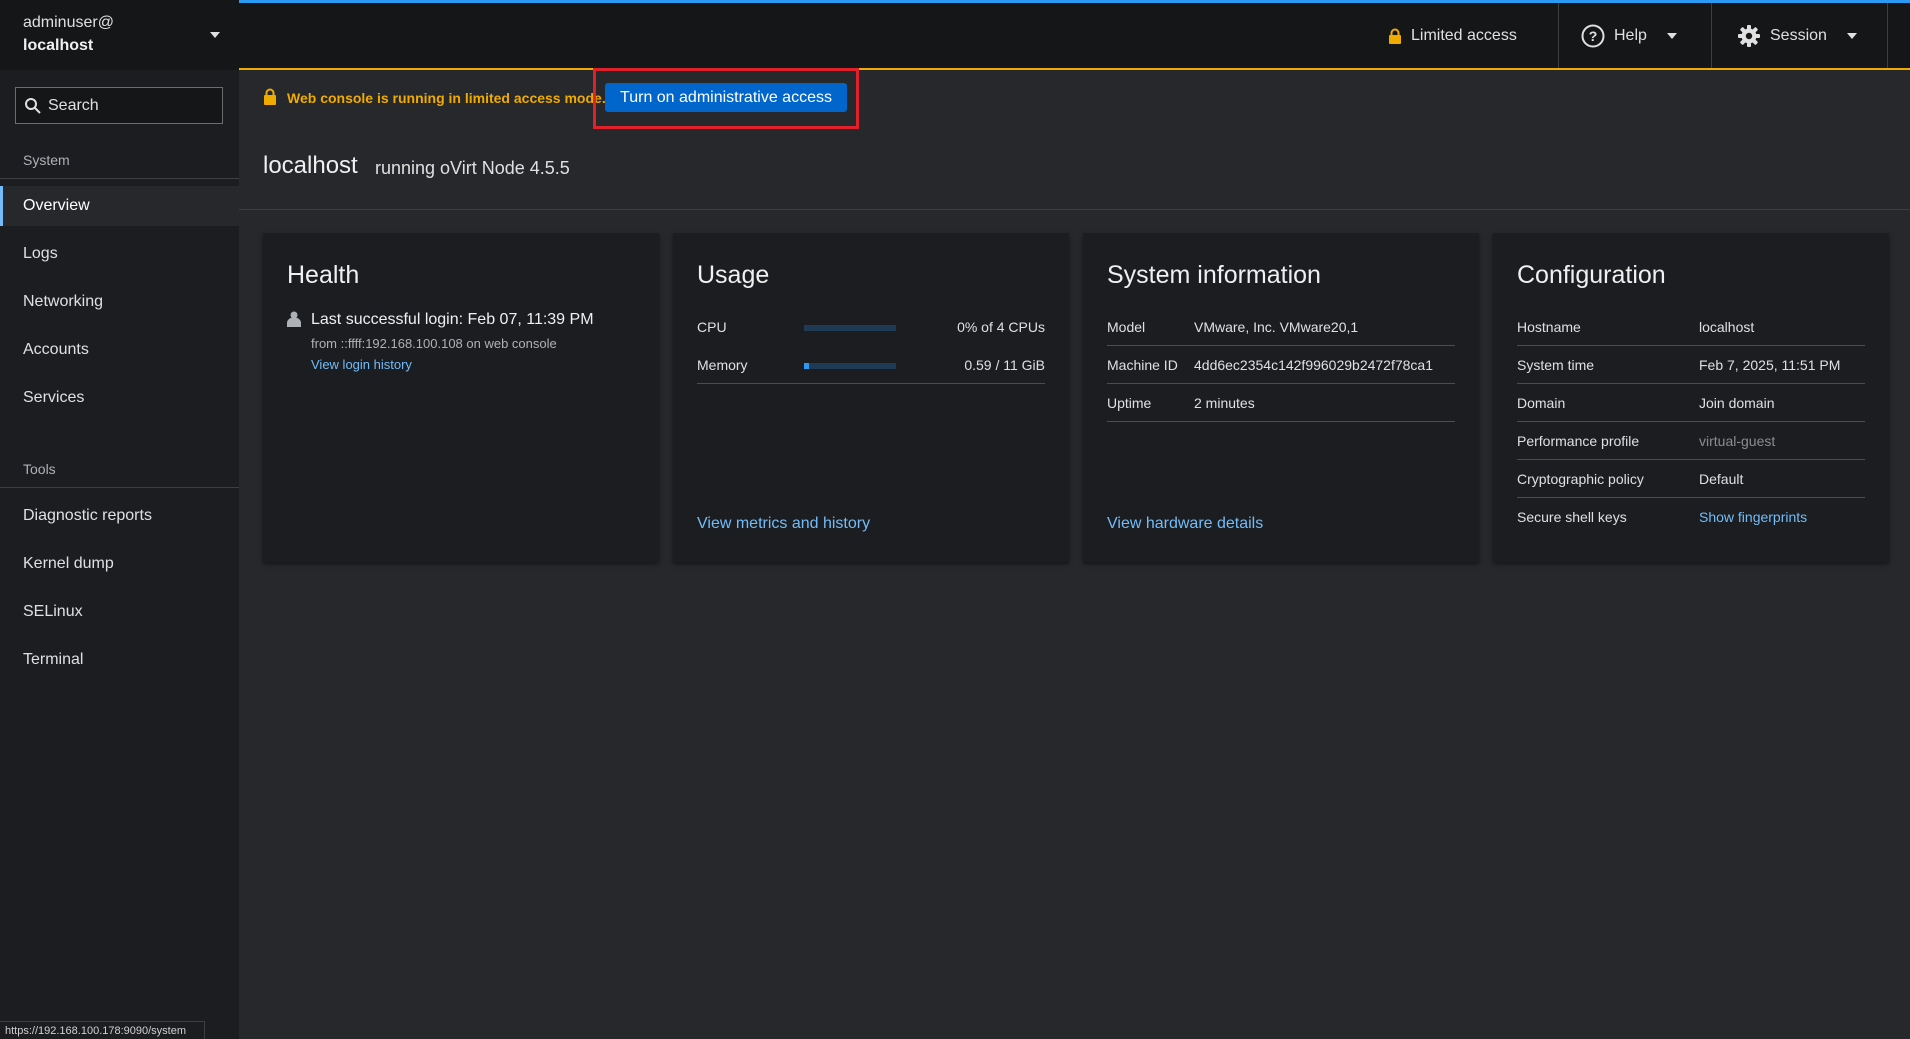  I want to click on system-time-label: System time, so click(1556, 365).